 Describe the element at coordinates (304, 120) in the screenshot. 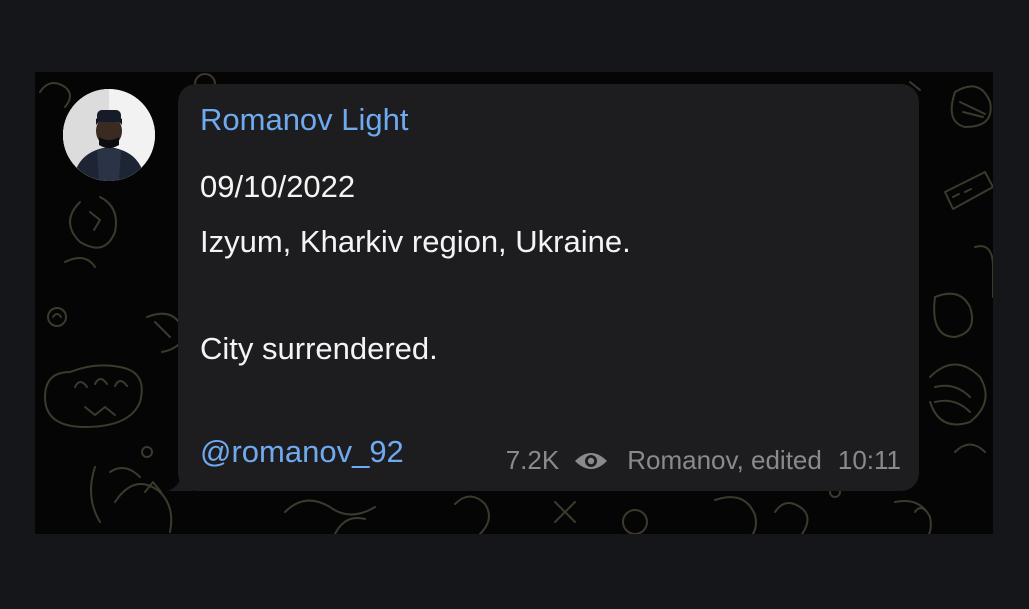

I see `sender-name: Romanov Light` at that location.